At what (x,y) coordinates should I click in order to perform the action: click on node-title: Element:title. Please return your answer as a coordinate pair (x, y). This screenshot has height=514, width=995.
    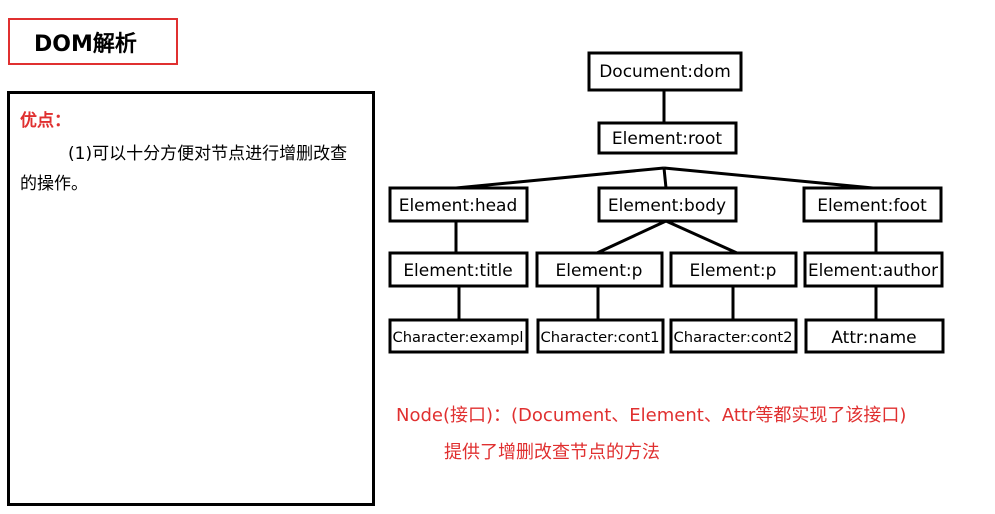
    Looking at the image, I should click on (458, 269).